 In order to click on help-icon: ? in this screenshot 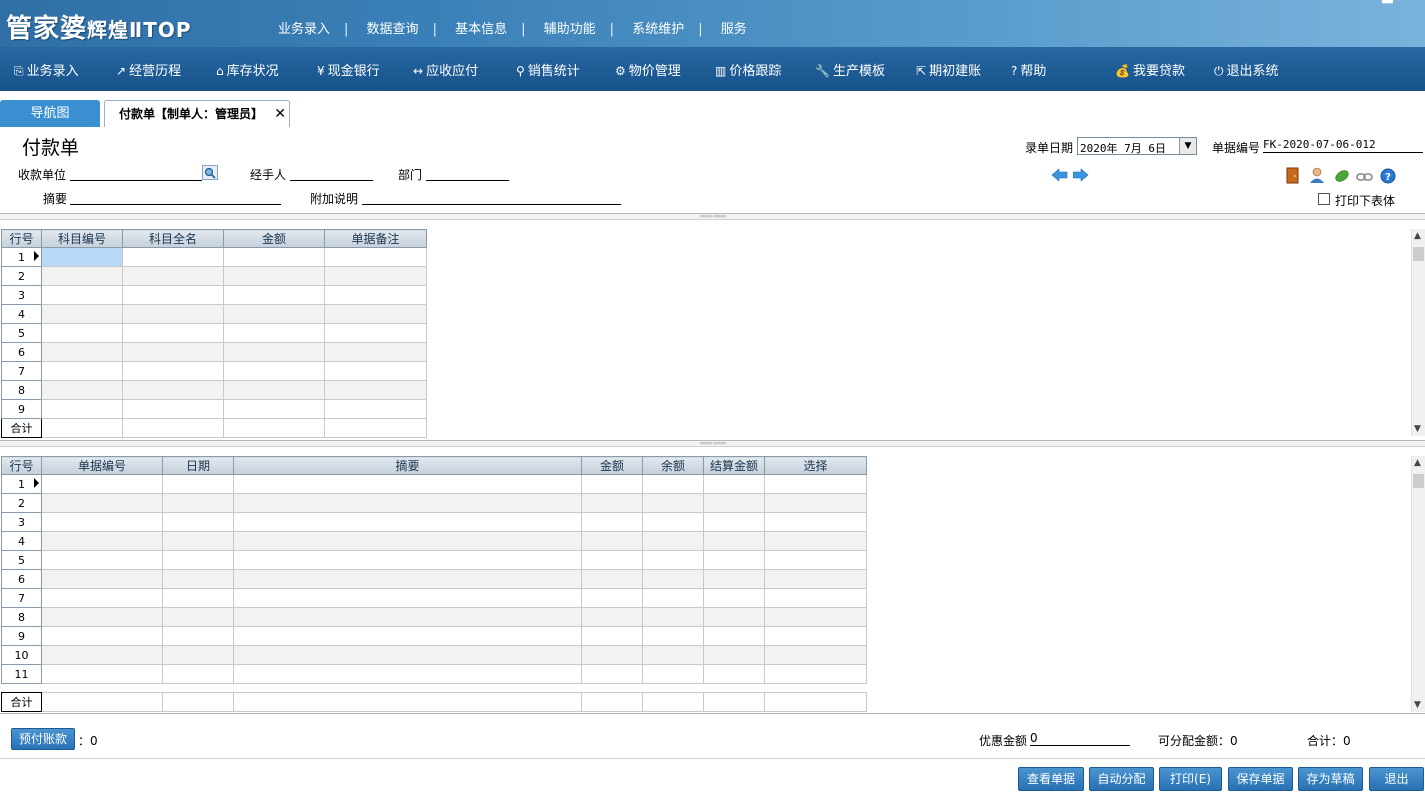, I will do `click(1388, 177)`.